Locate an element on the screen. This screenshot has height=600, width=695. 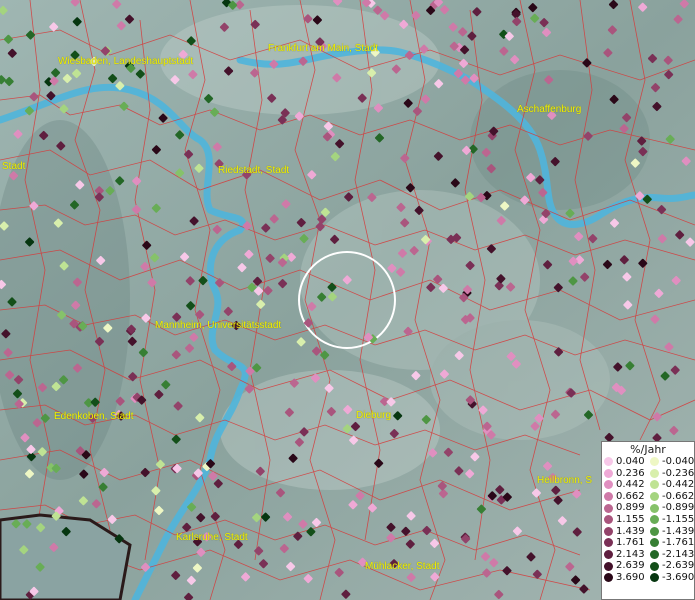
legend-entry-neg: -0.236 is located at coordinates (672, 474).